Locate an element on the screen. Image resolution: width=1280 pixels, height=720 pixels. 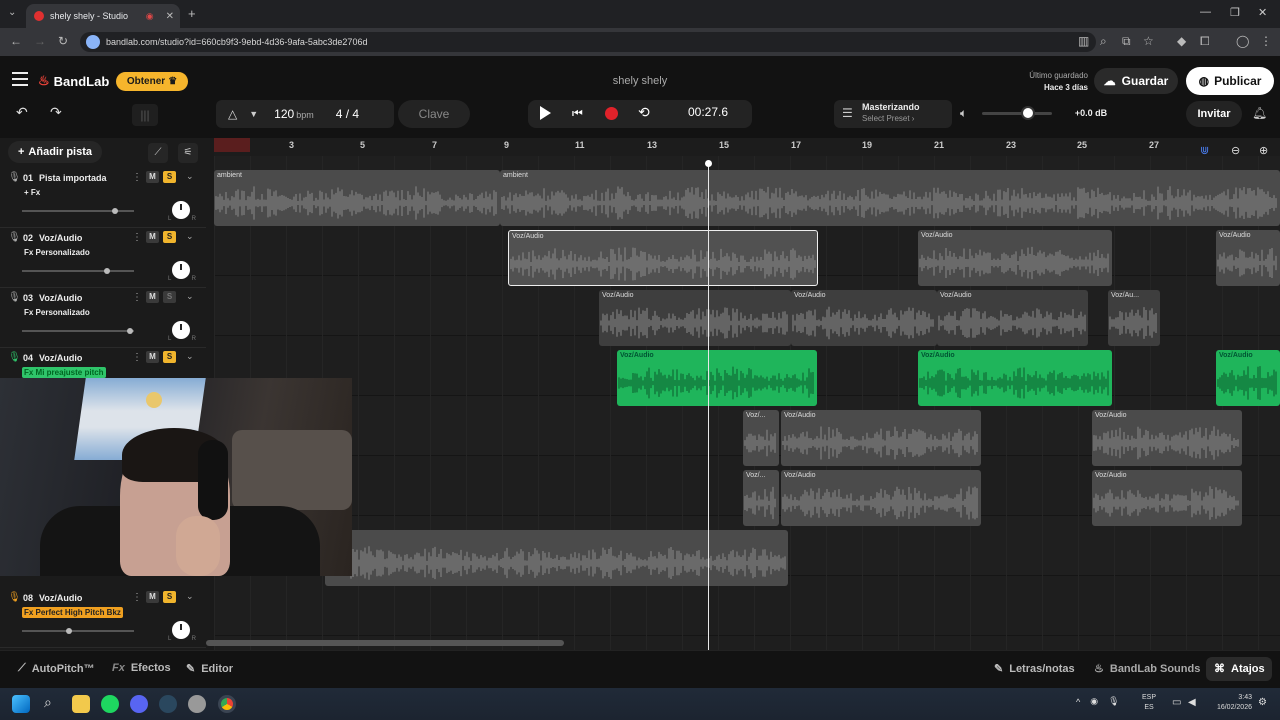
forward-icon: → is located at coordinates (40, 41).